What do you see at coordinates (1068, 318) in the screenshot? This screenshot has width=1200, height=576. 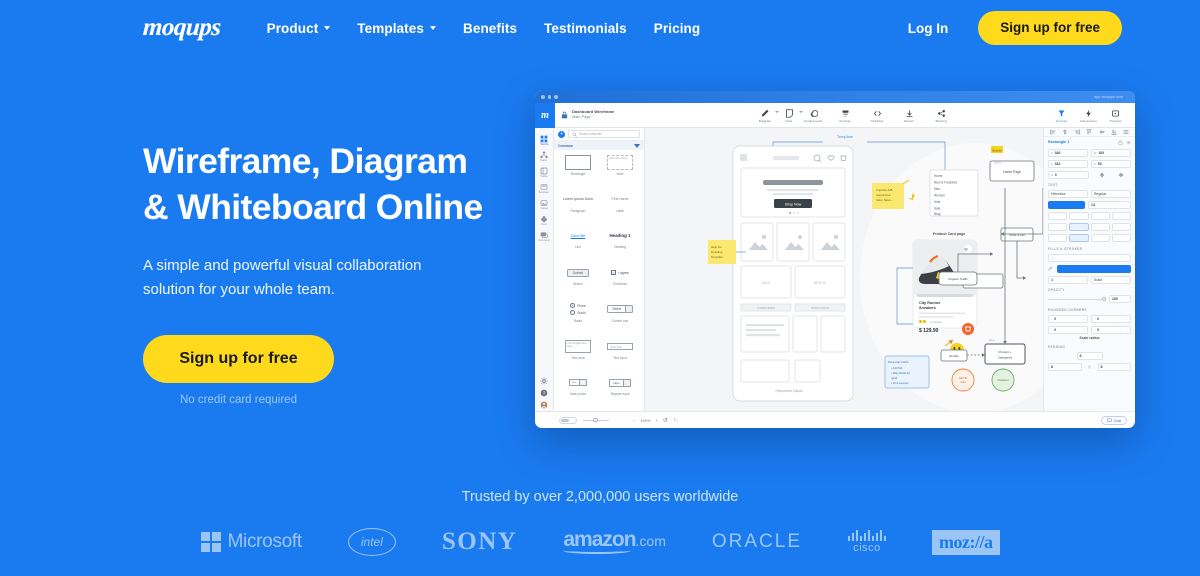 I see `corner-top-left-field: ◜ 0 ⌄` at bounding box center [1068, 318].